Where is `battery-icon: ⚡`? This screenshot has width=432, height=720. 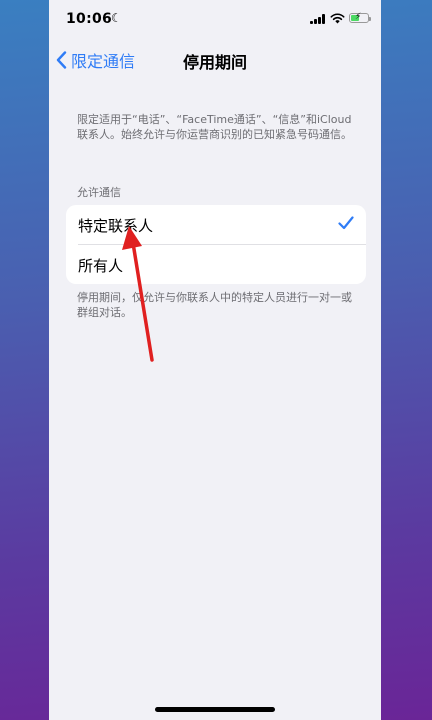 battery-icon: ⚡ is located at coordinates (360, 17).